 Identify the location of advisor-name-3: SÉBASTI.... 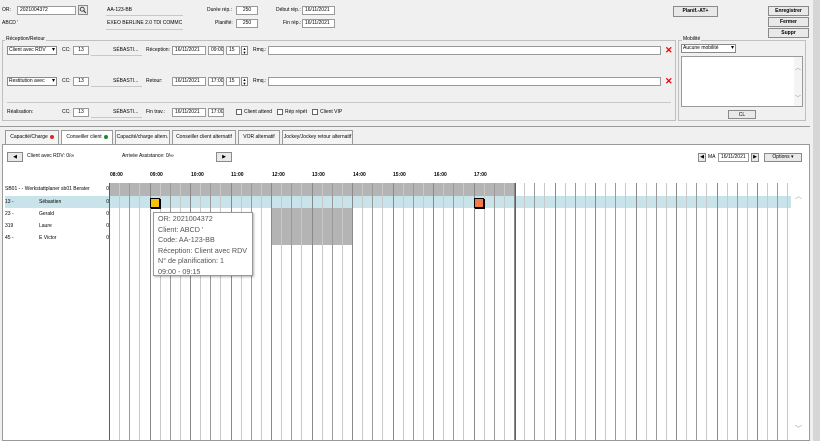
(126, 112).